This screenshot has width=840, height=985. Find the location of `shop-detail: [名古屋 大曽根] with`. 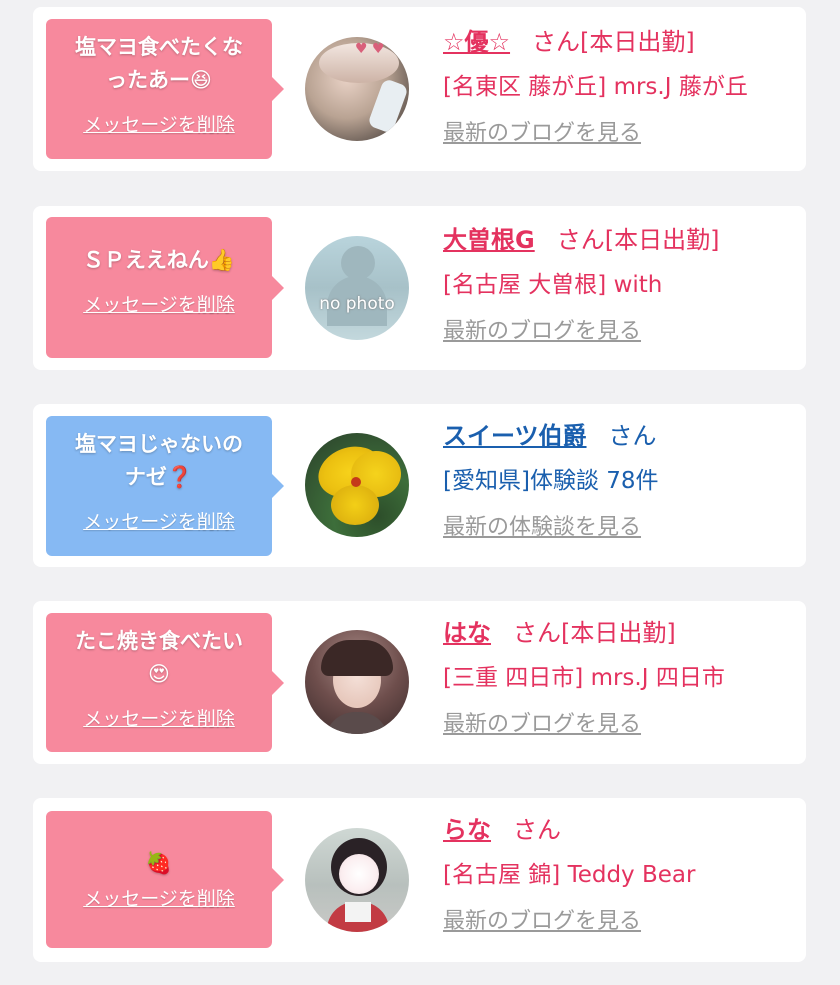

shop-detail: [名古屋 大曽根] with is located at coordinates (553, 285).